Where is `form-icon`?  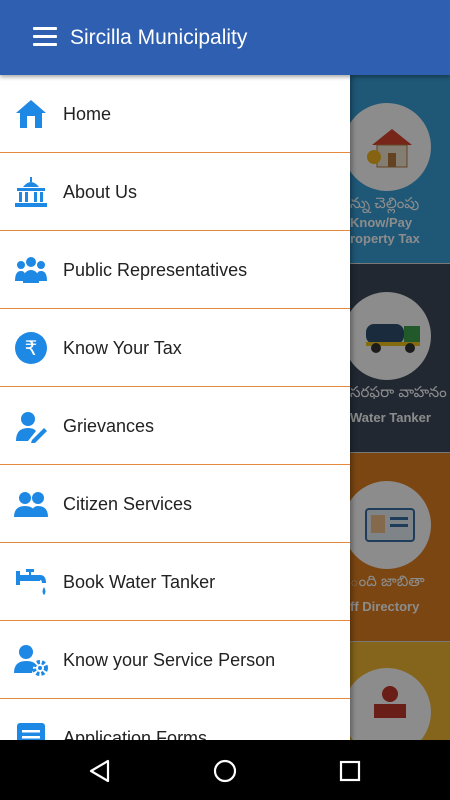 form-icon is located at coordinates (31, 731).